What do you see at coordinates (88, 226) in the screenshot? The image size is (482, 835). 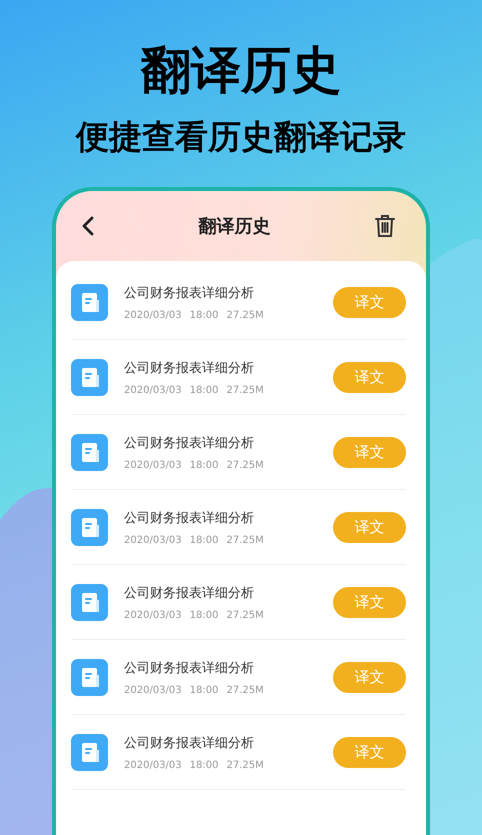 I see `back-icon` at bounding box center [88, 226].